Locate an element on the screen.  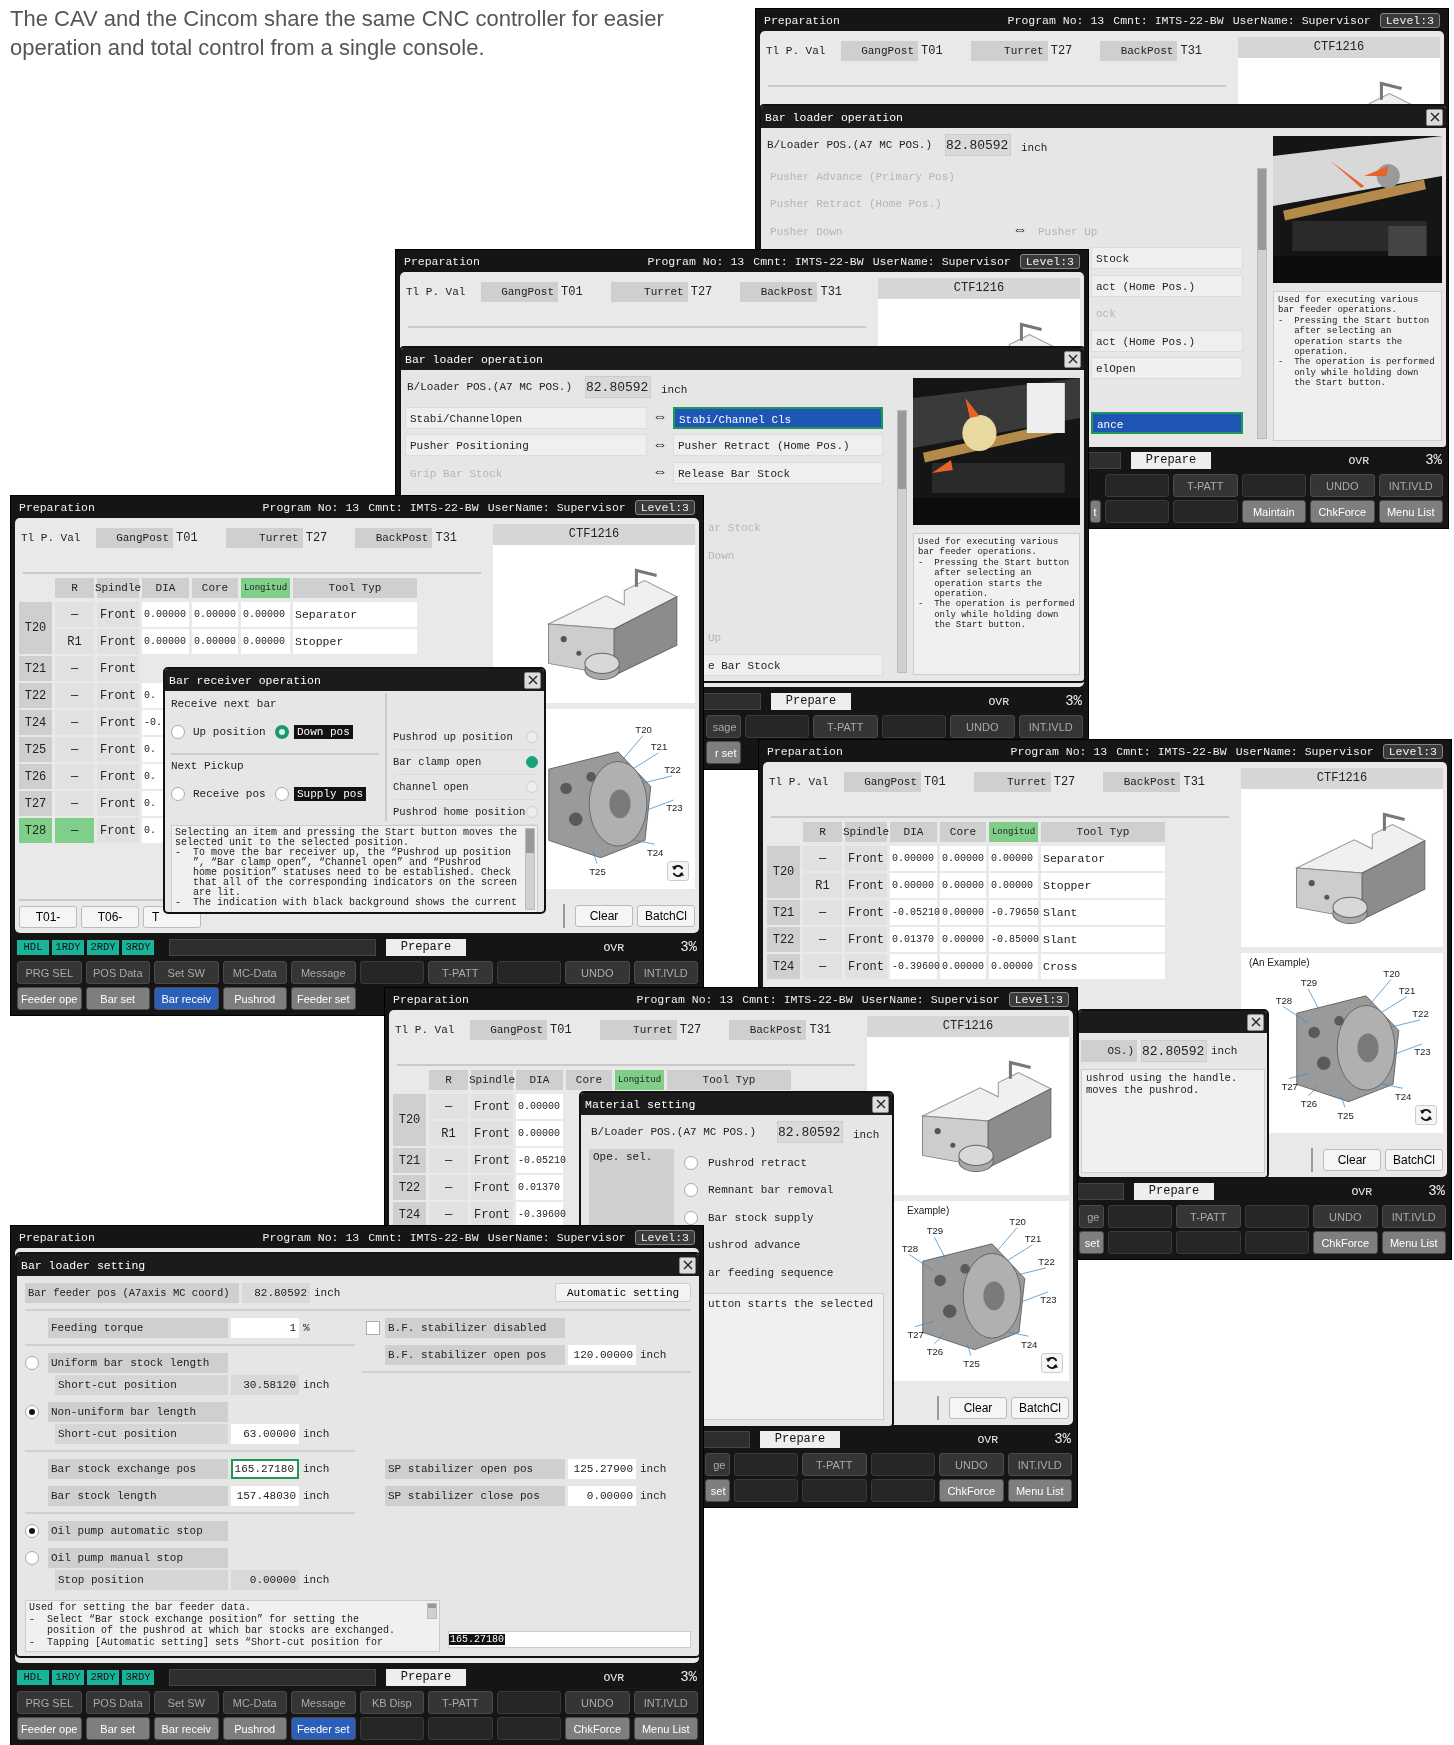
tool-cell: T26 is located at coordinates (35, 776).